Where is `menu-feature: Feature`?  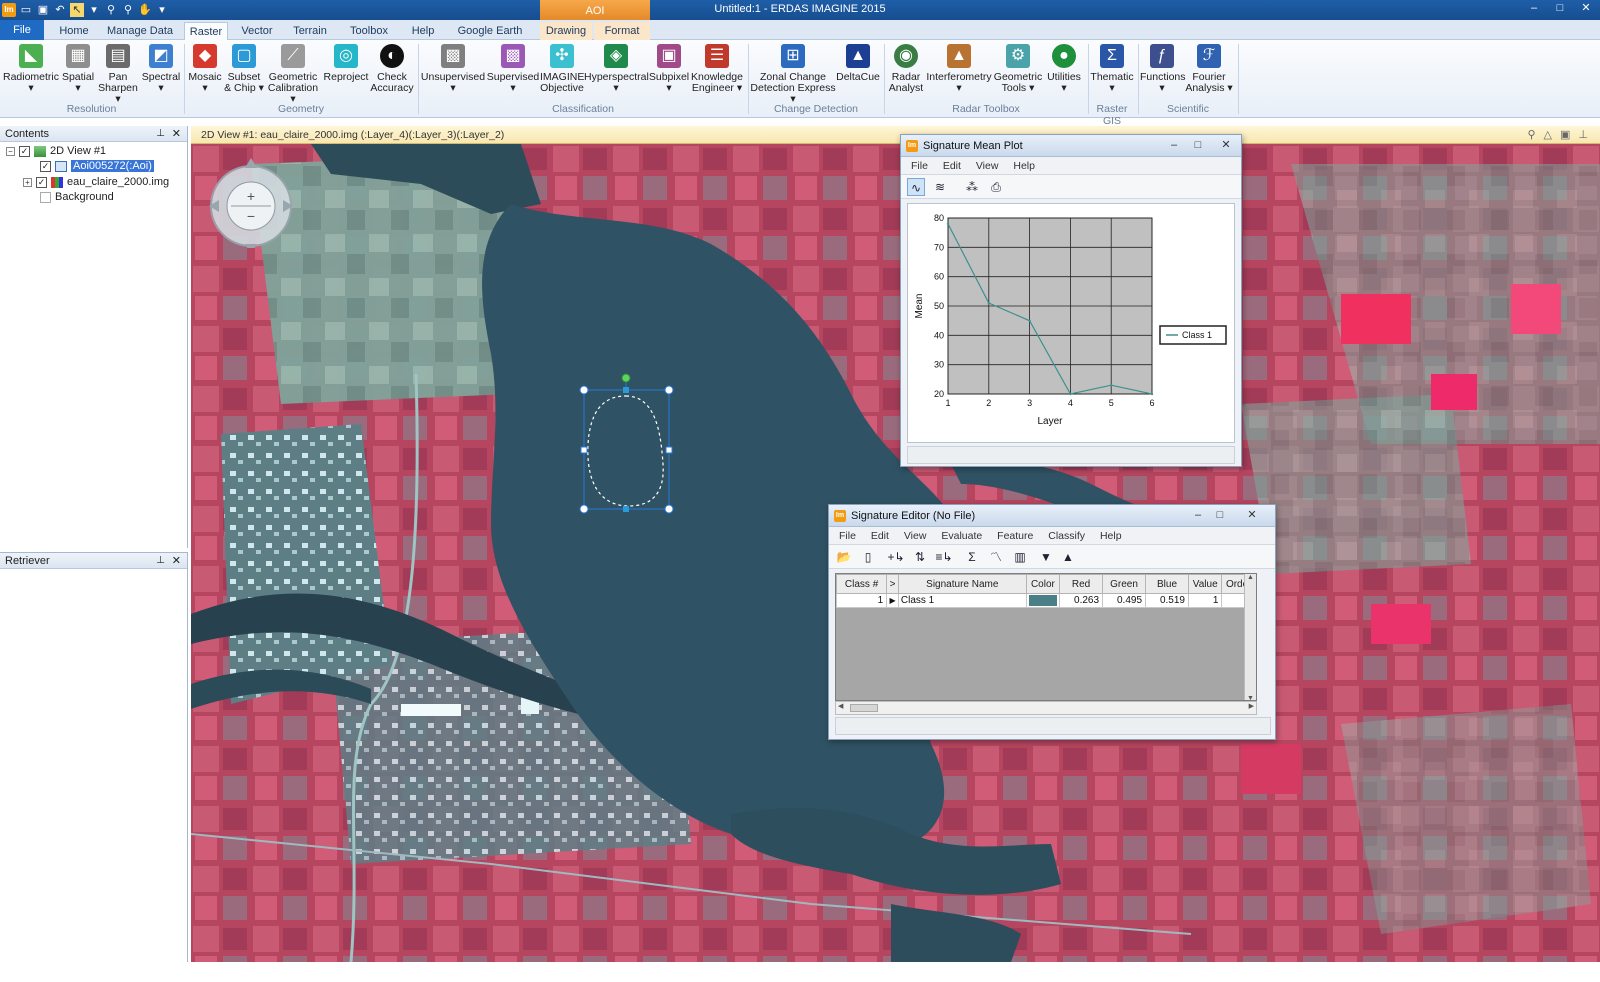
menu-feature: Feature is located at coordinates (1015, 536).